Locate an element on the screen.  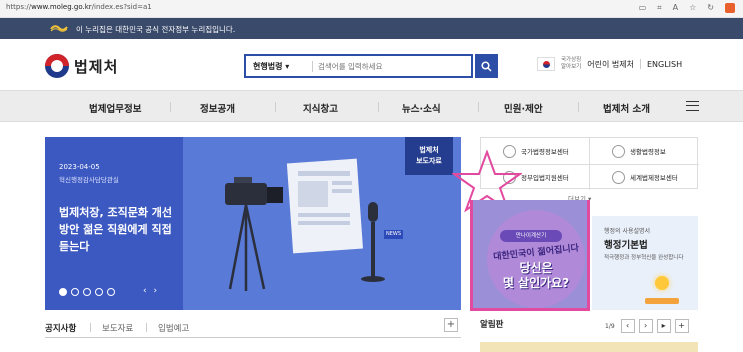
url-scheme: https:// is located at coordinates (19, 7).